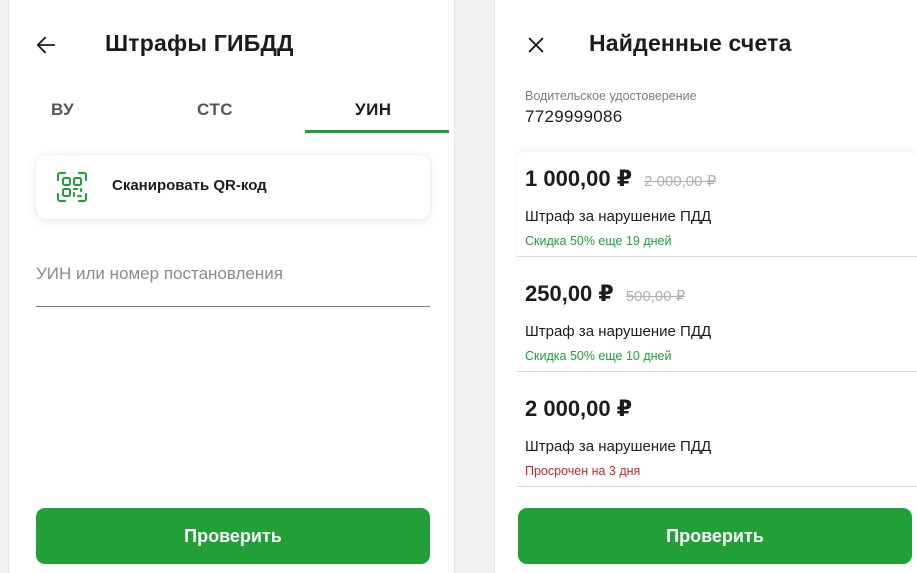 This screenshot has height=573, width=917. Describe the element at coordinates (598, 356) in the screenshot. I see `fine-status: Скидка 50% еще 10 дней` at that location.